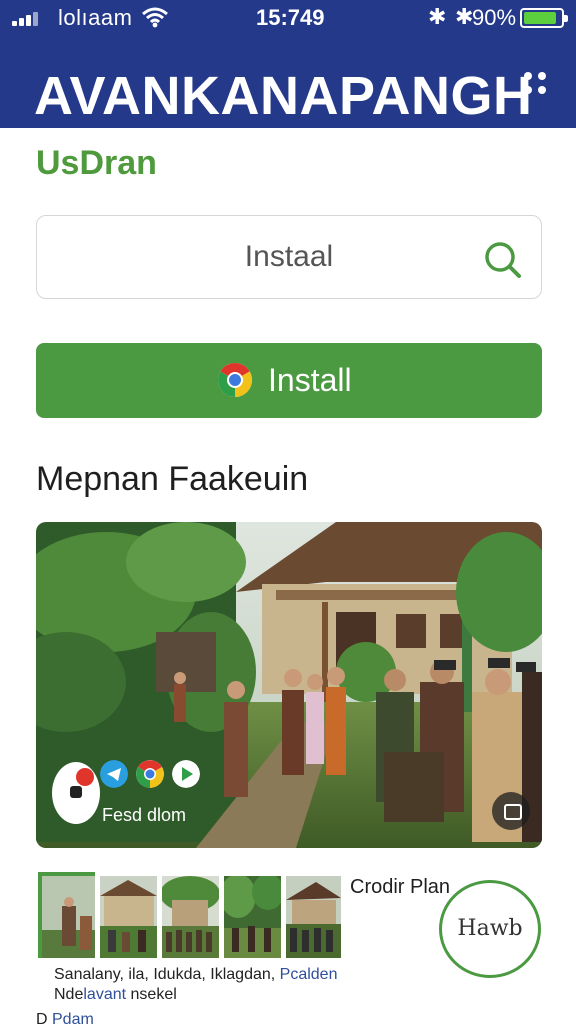  What do you see at coordinates (96, 163) in the screenshot?
I see `section-label: UsDran` at bounding box center [96, 163].